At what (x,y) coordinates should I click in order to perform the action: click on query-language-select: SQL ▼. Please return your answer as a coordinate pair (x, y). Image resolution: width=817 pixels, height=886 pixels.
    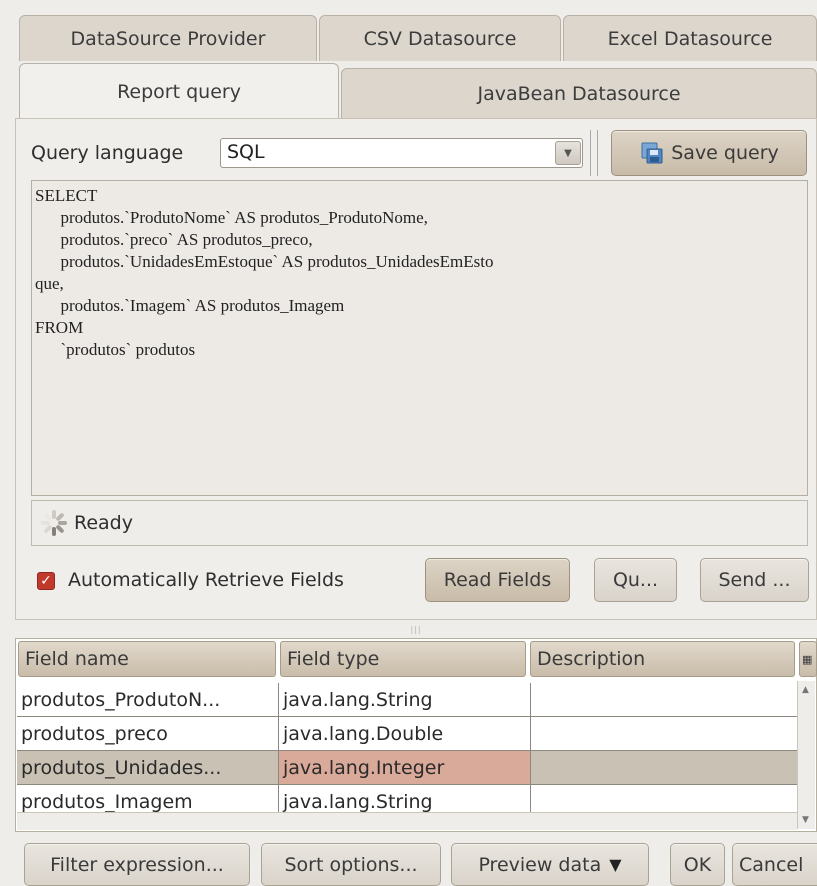
    Looking at the image, I should click on (401, 153).